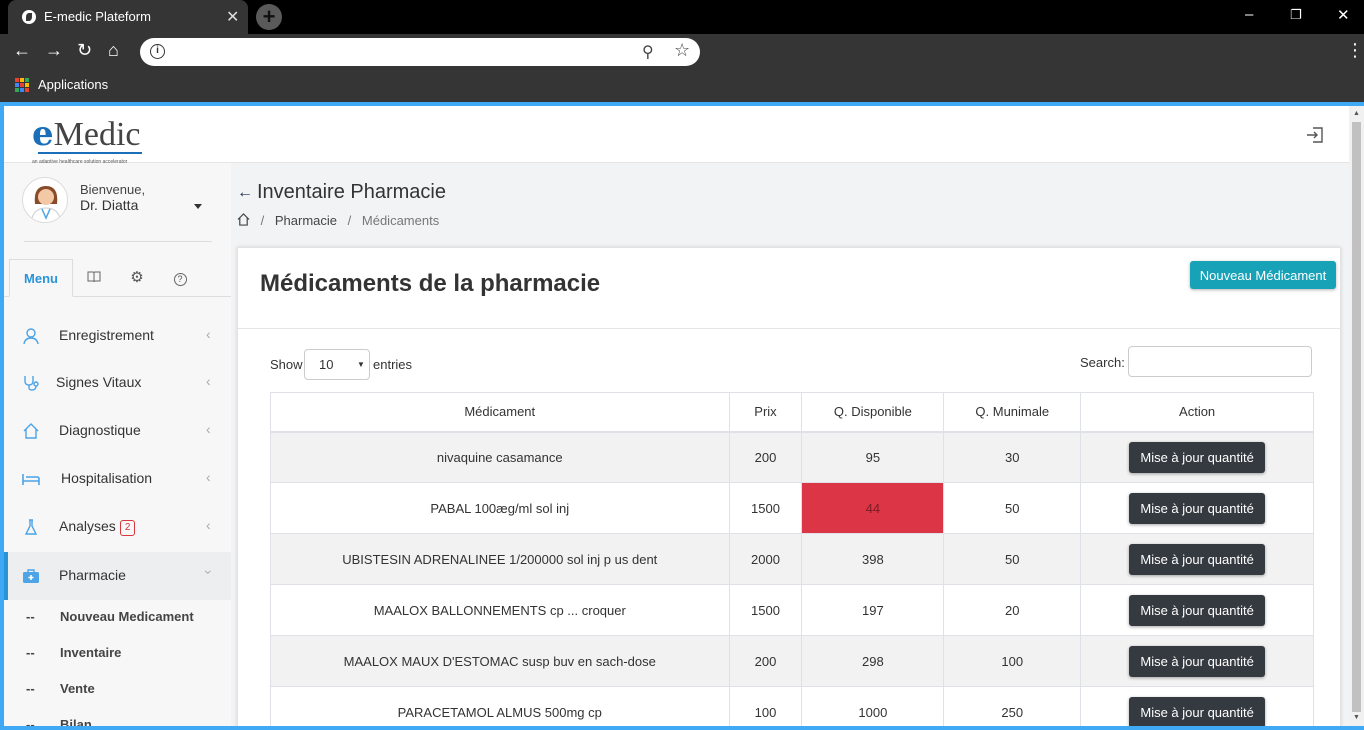  I want to click on sidebar-item-pharmacie: Pharmacie ‹, so click(117, 576).